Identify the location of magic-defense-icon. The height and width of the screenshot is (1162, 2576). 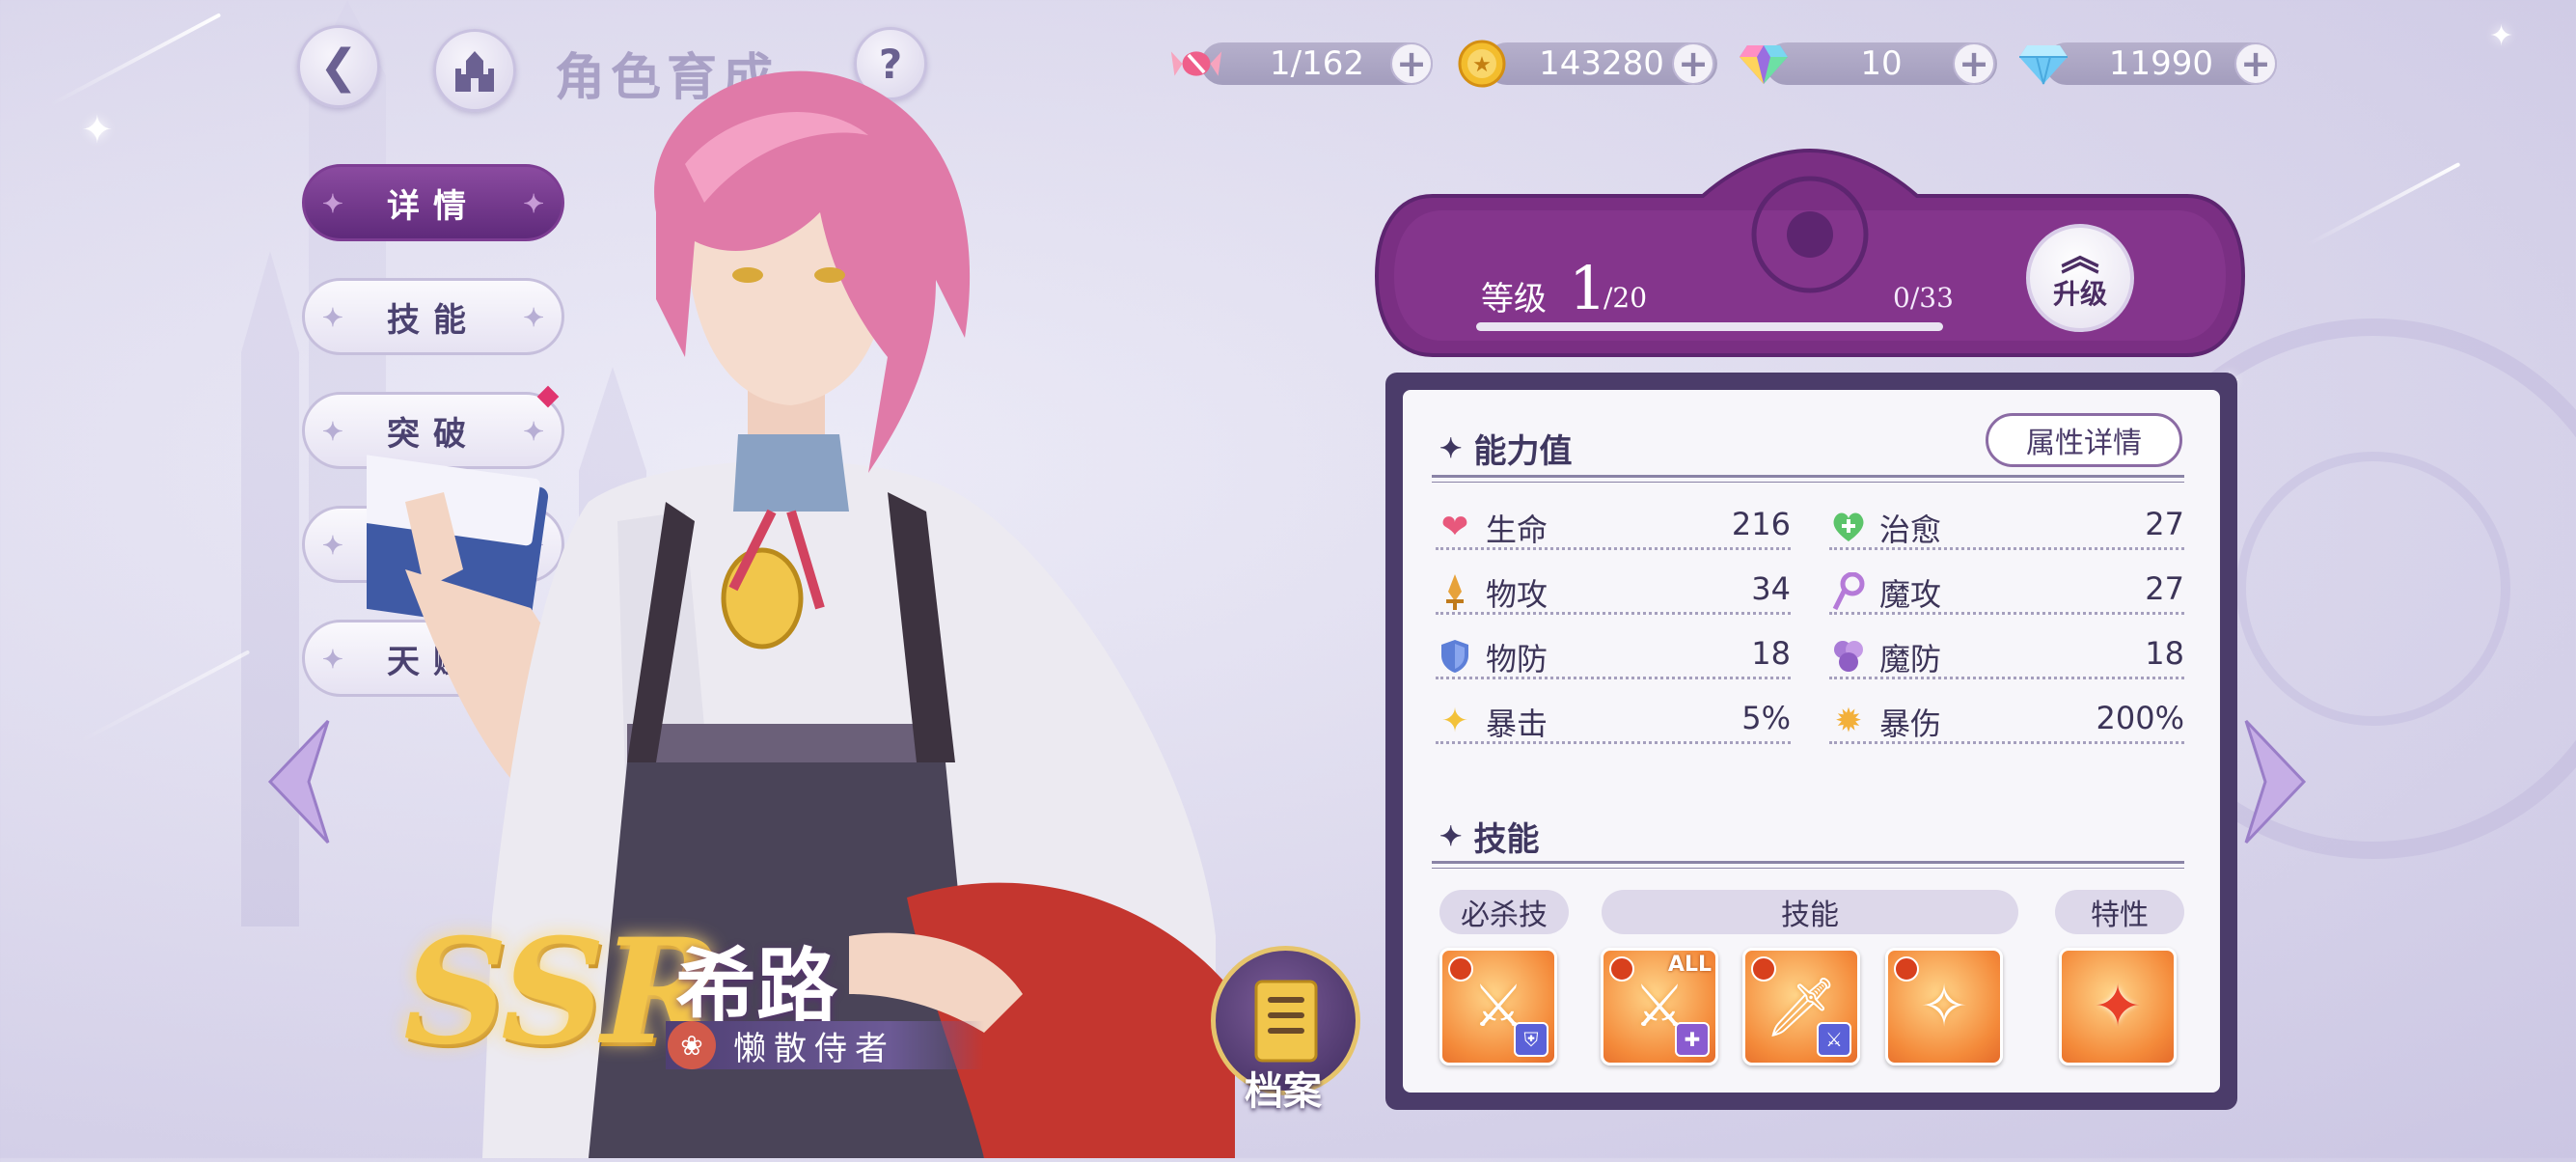
(1849, 656).